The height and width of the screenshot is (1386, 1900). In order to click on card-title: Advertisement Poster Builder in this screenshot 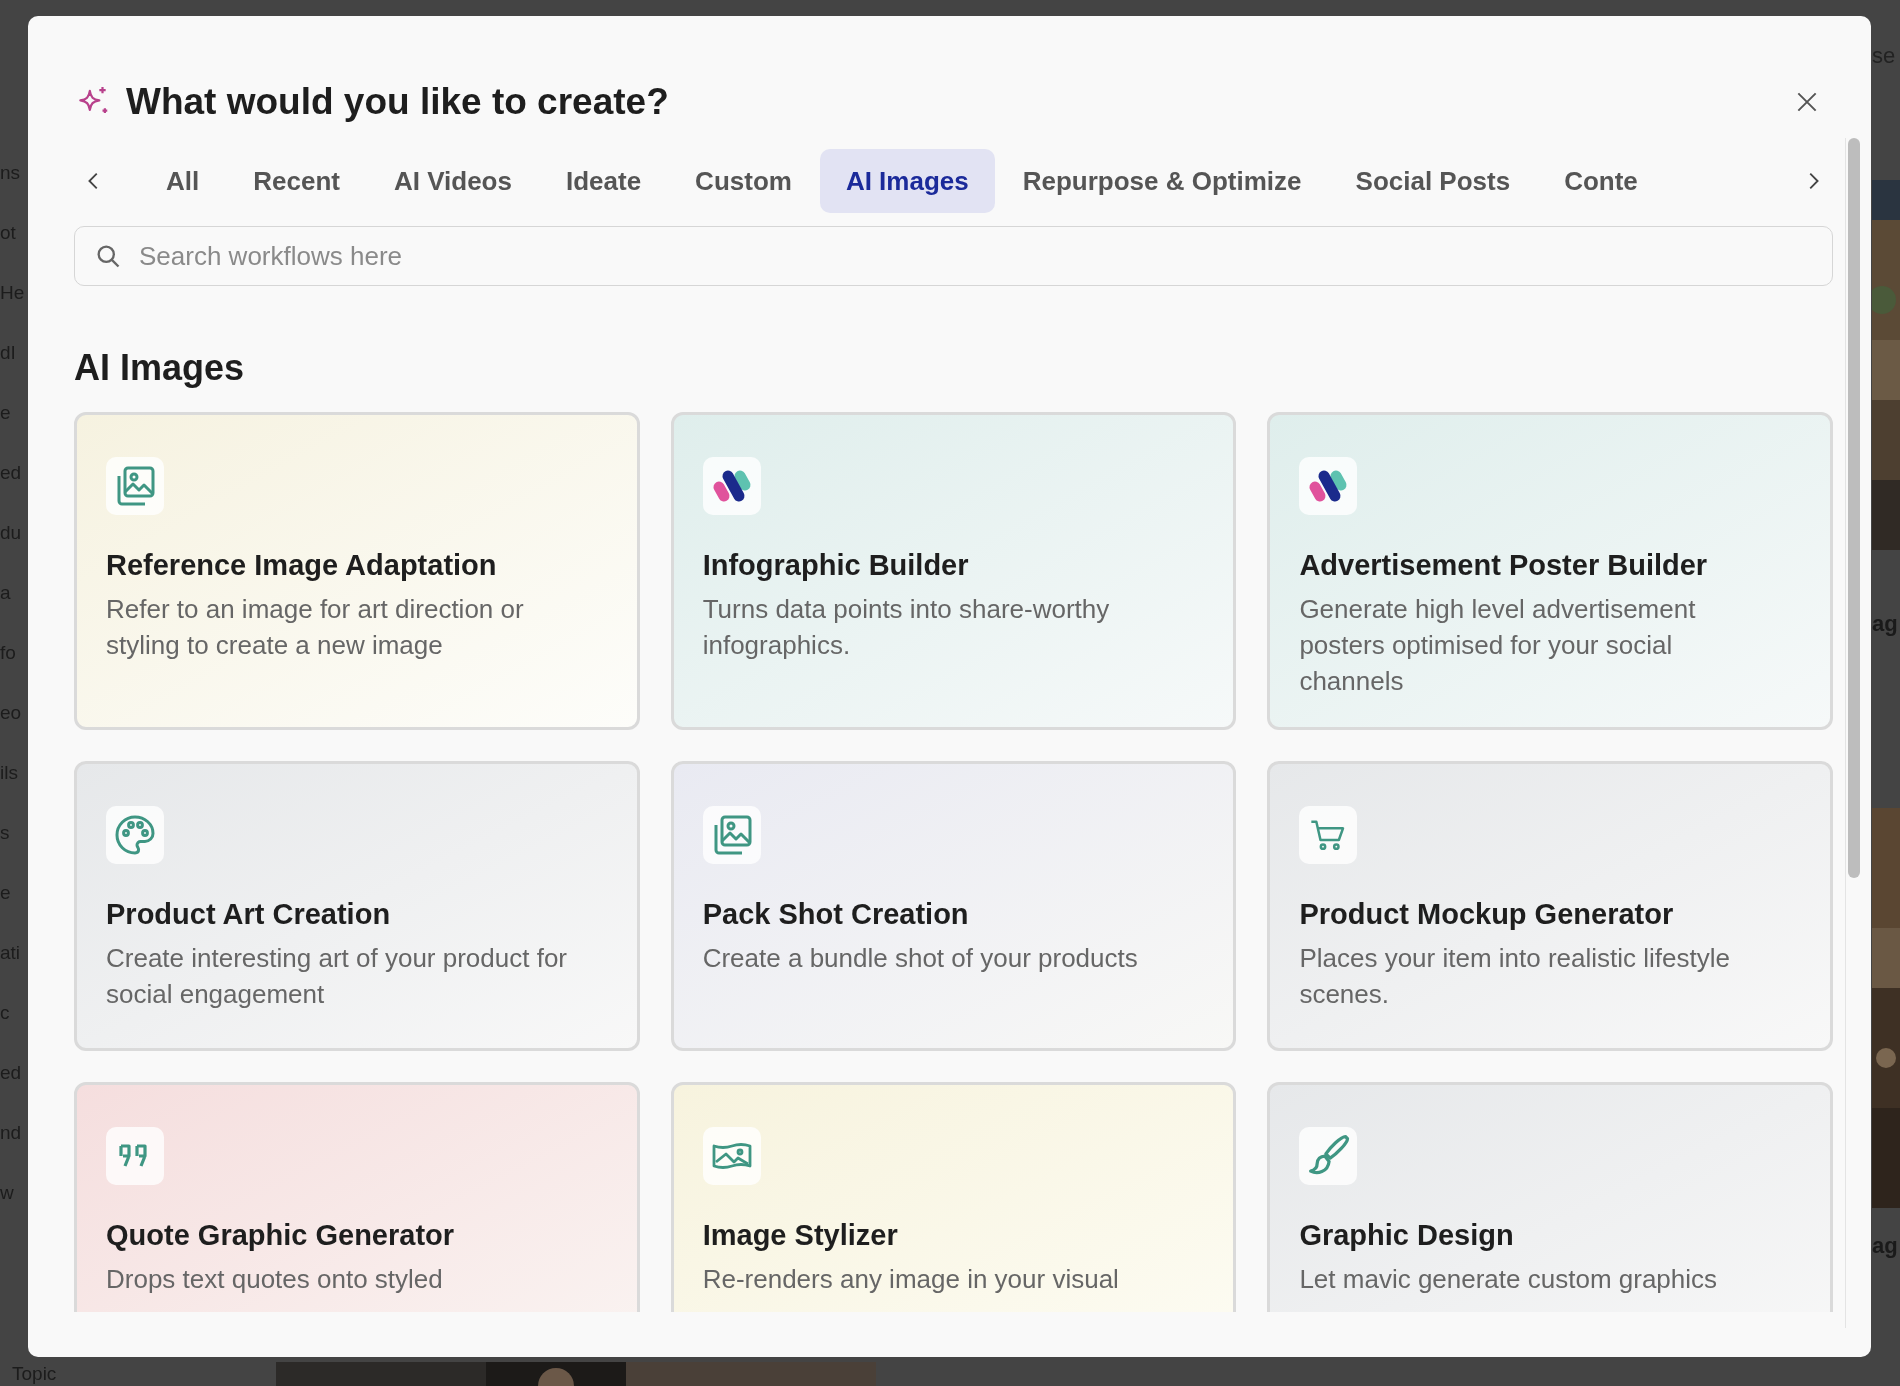, I will do `click(1504, 565)`.